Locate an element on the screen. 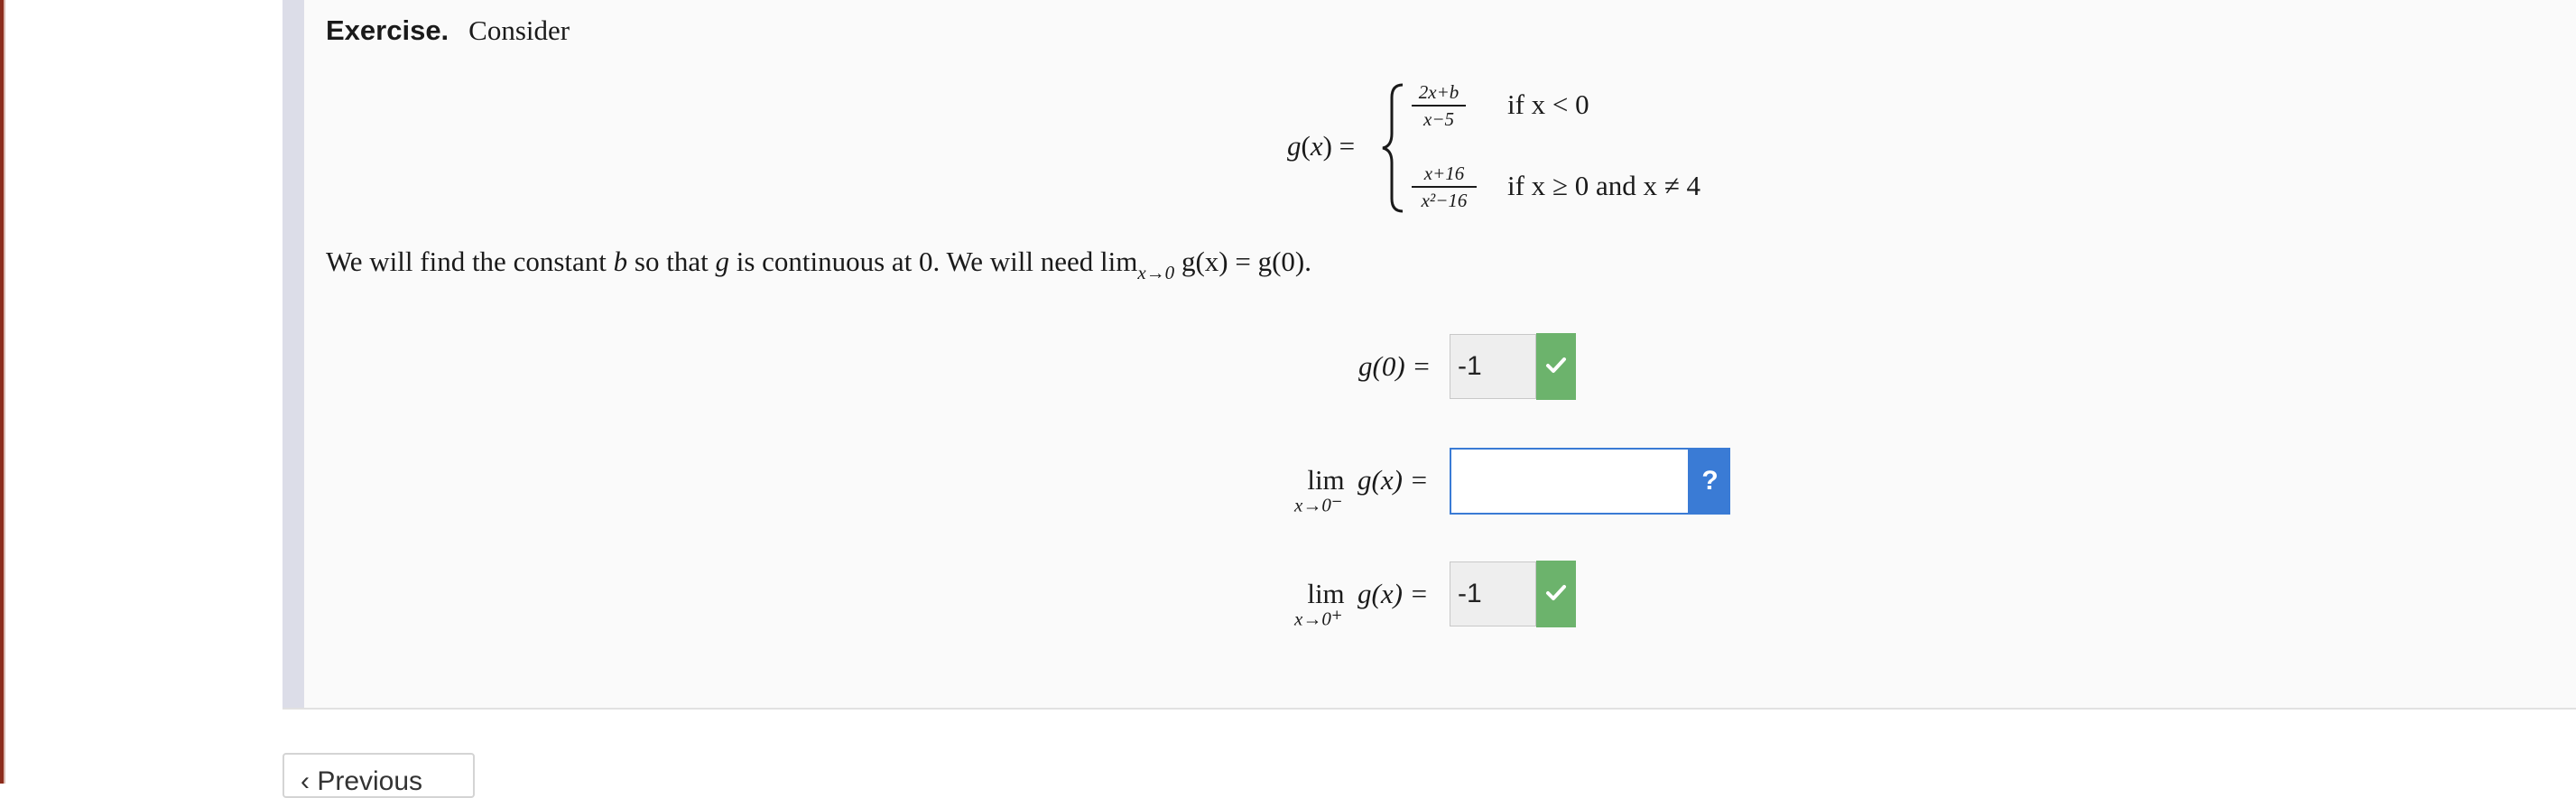  q1-label: g(0) = is located at coordinates (1395, 366).